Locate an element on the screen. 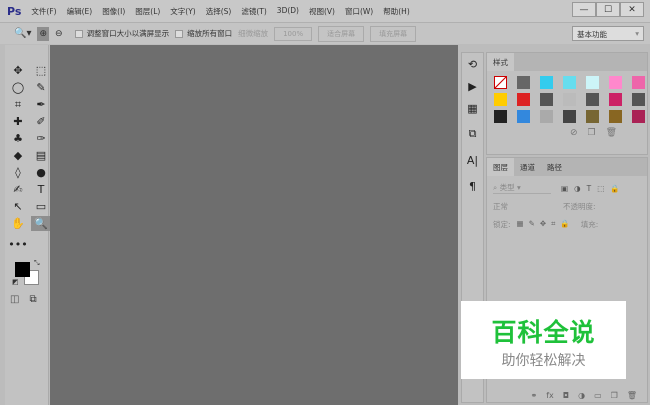 Image resolution: width=650 pixels, height=405 pixels. tool-icon: ● is located at coordinates (41, 172).